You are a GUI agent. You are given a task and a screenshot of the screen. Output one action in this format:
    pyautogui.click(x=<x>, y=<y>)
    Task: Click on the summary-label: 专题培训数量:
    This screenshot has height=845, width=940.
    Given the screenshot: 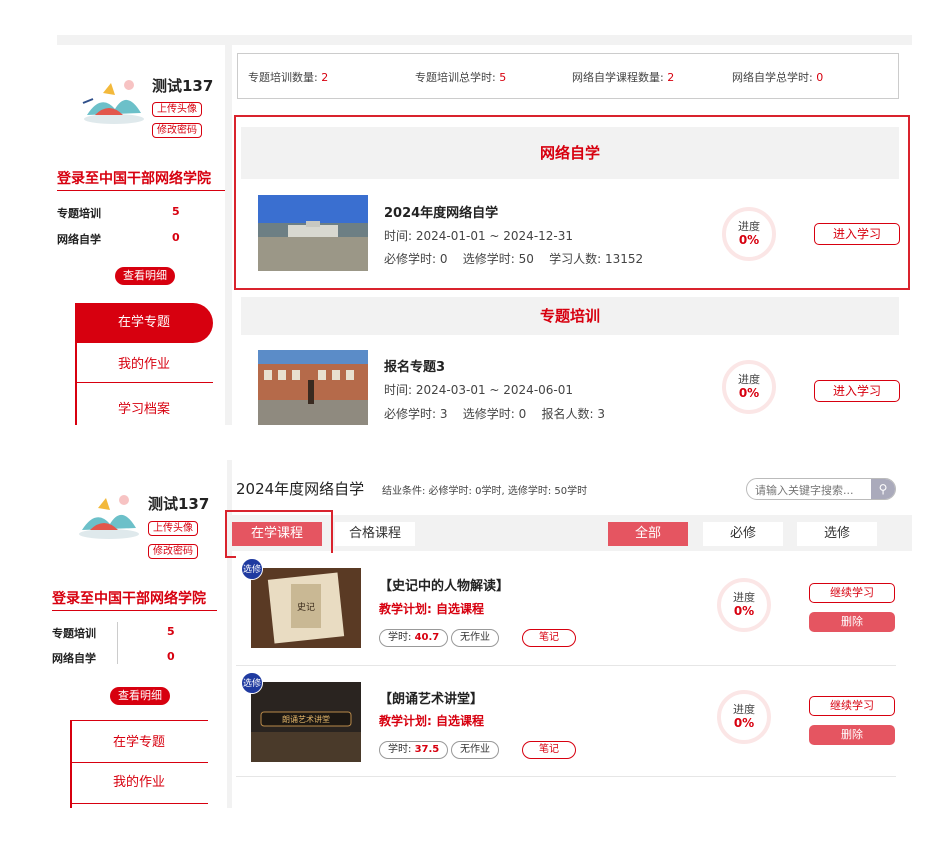 What is the action you would take?
    pyautogui.click(x=283, y=77)
    